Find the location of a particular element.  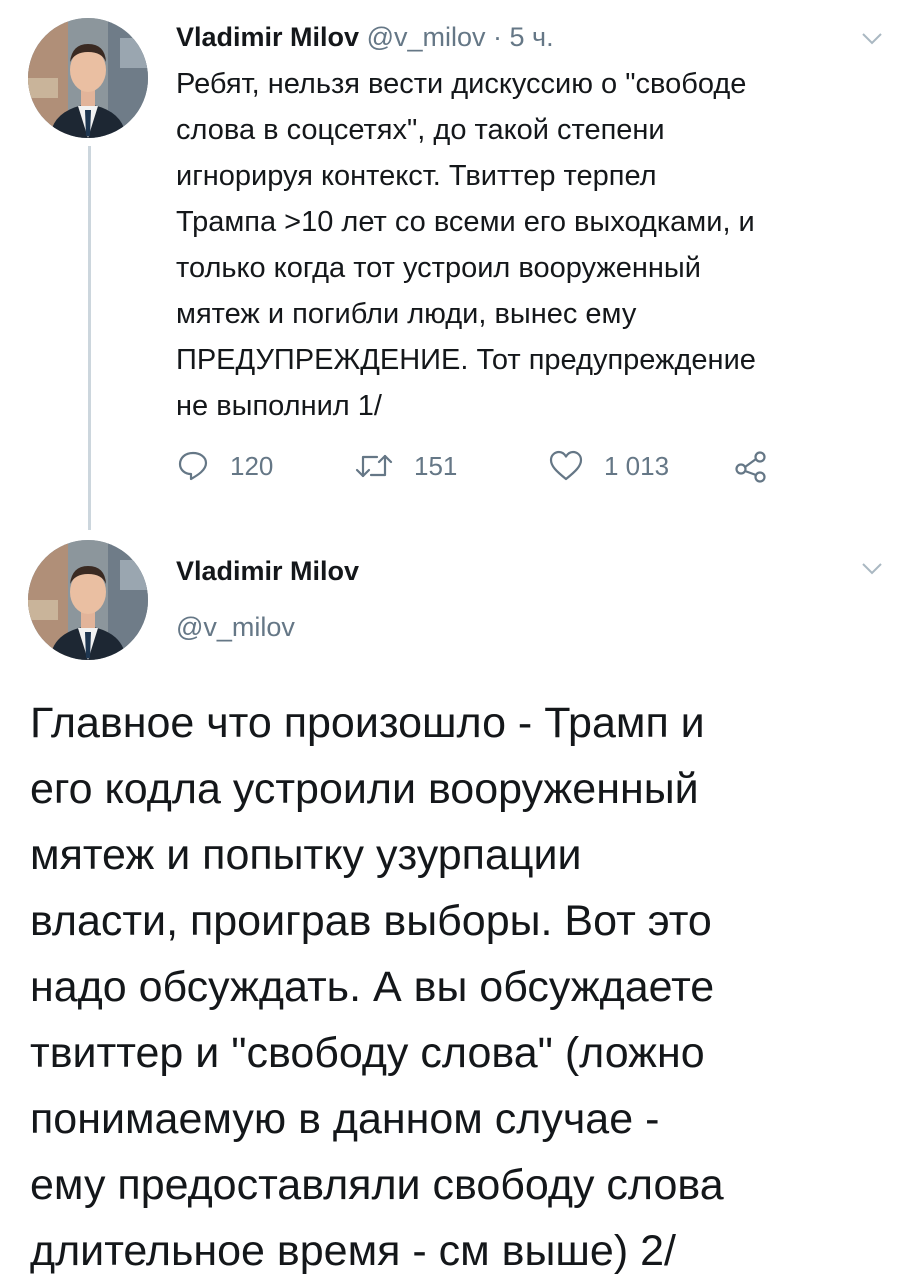

tweet-text-line: твиттер и "свободу слова" (ложно is located at coordinates (367, 1053).